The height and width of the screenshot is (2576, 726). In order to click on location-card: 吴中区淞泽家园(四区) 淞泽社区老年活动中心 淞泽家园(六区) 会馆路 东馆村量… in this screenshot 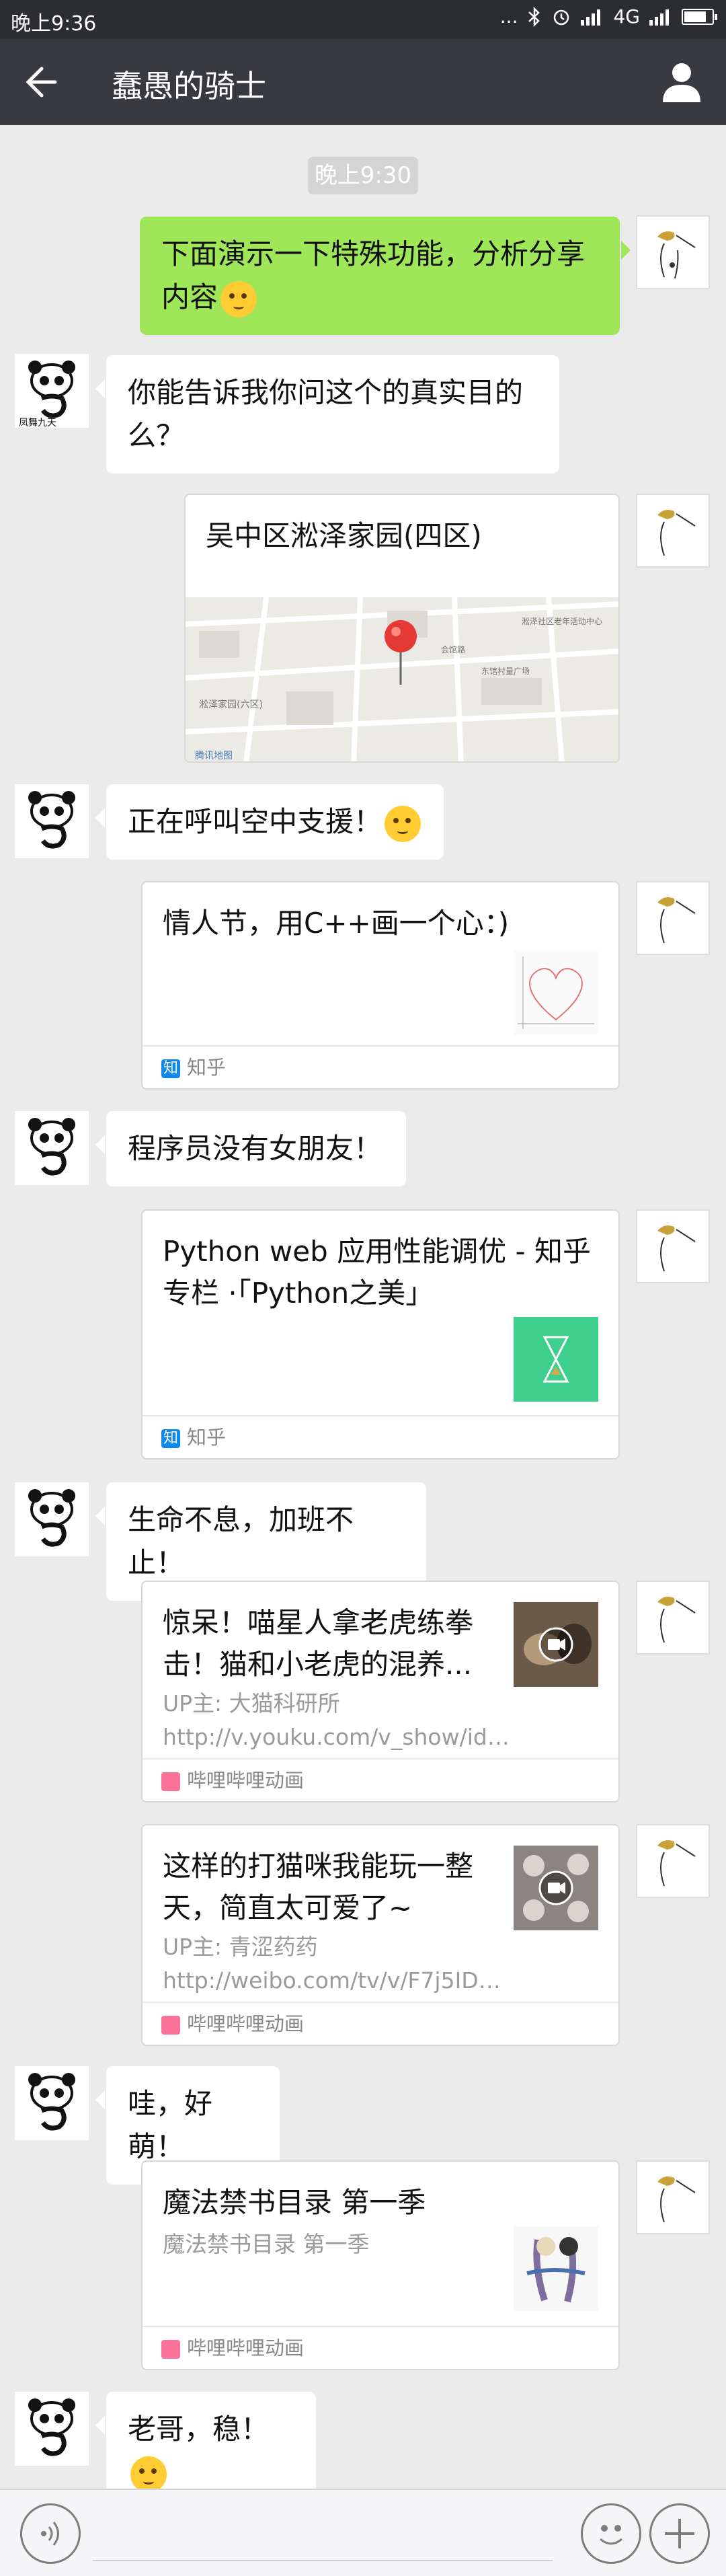, I will do `click(402, 628)`.